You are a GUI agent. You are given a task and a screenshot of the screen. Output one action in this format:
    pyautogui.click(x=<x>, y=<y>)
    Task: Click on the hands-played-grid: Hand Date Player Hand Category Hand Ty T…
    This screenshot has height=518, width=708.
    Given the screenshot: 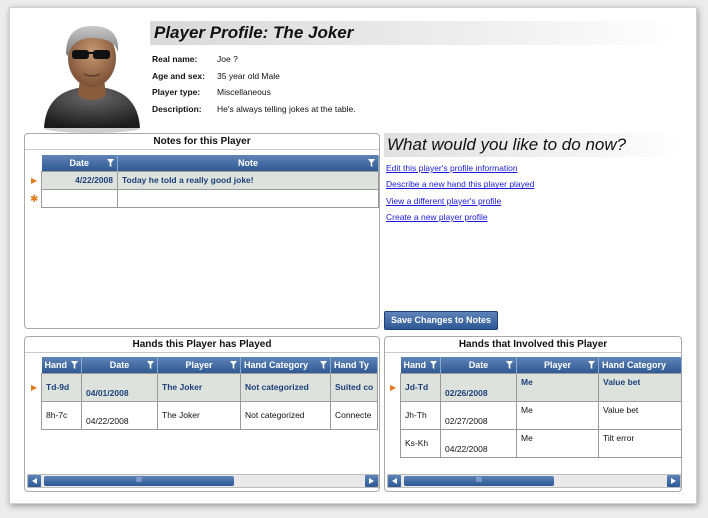 What is the action you would take?
    pyautogui.click(x=209, y=393)
    